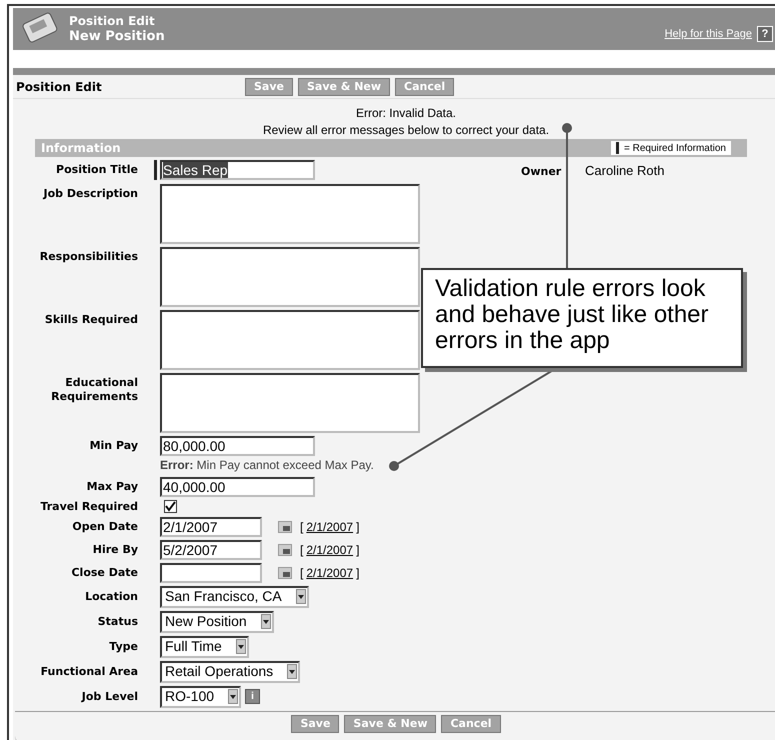 This screenshot has width=775, height=740. What do you see at coordinates (267, 465) in the screenshot?
I see `field-error: Error: Min Pay cannot exceed Max Pay.` at bounding box center [267, 465].